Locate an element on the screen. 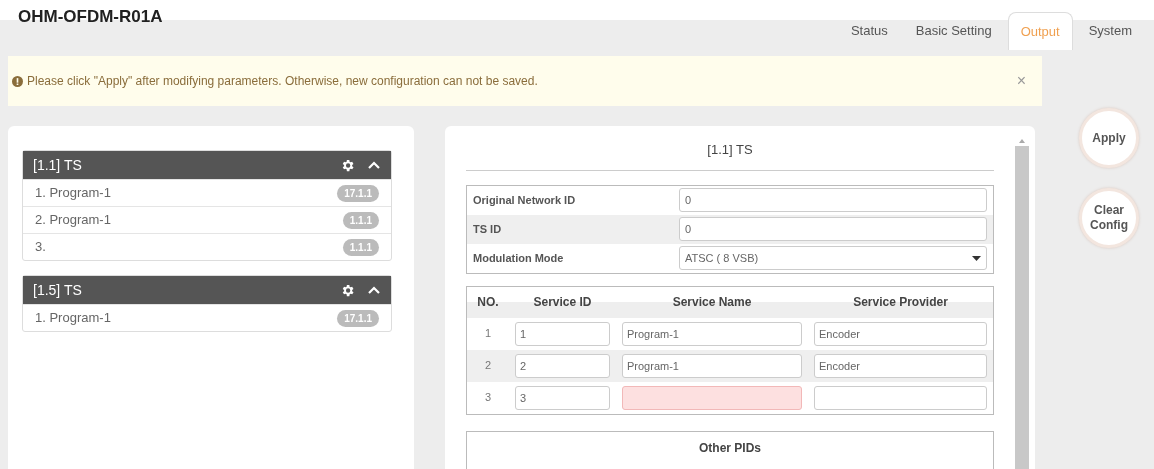 Image resolution: width=1154 pixels, height=469 pixels. action-button: Apply is located at coordinates (1109, 138).